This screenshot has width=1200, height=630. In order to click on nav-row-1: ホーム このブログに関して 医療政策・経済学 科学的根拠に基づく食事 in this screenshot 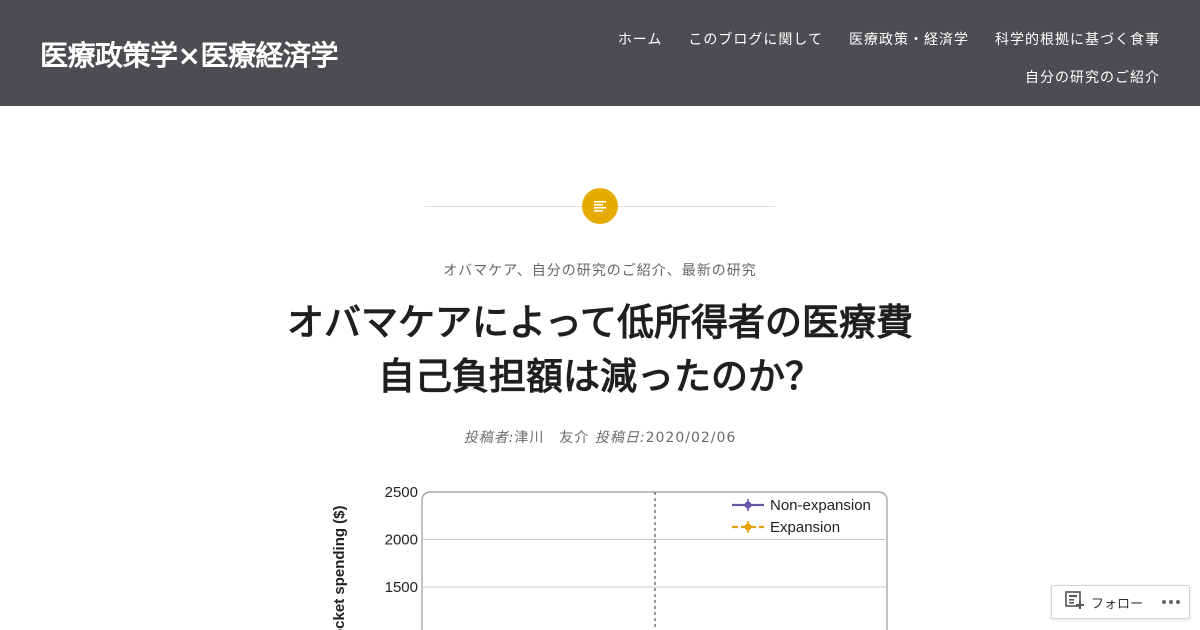, I will do `click(860, 39)`.